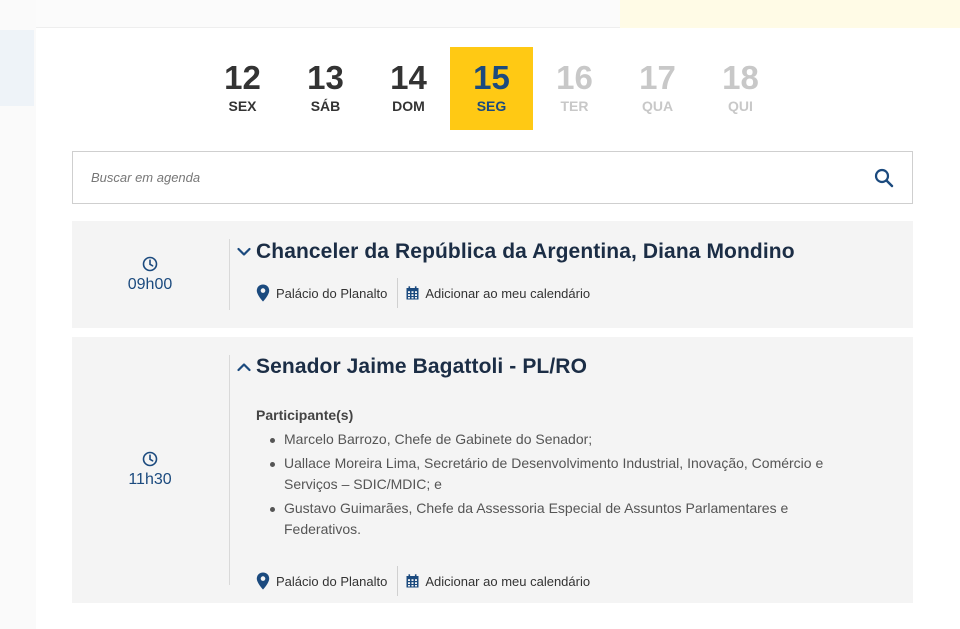 The image size is (960, 629). What do you see at coordinates (244, 252) in the screenshot?
I see `chevron-down-icon` at bounding box center [244, 252].